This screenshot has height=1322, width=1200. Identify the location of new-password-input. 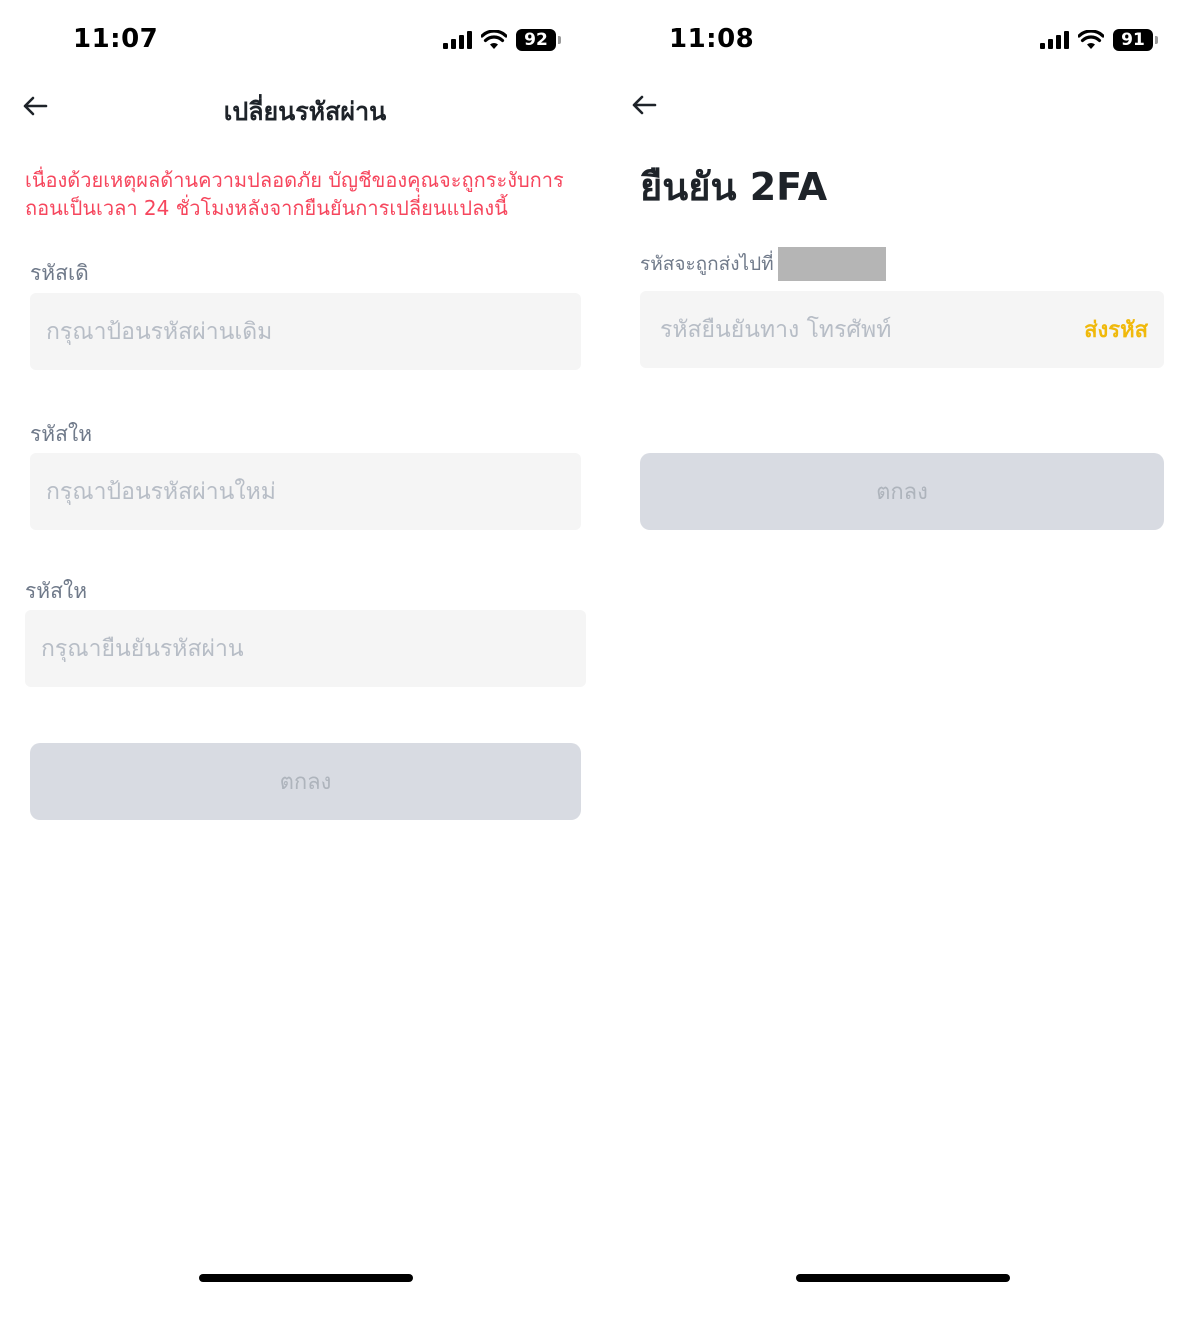
(312, 491).